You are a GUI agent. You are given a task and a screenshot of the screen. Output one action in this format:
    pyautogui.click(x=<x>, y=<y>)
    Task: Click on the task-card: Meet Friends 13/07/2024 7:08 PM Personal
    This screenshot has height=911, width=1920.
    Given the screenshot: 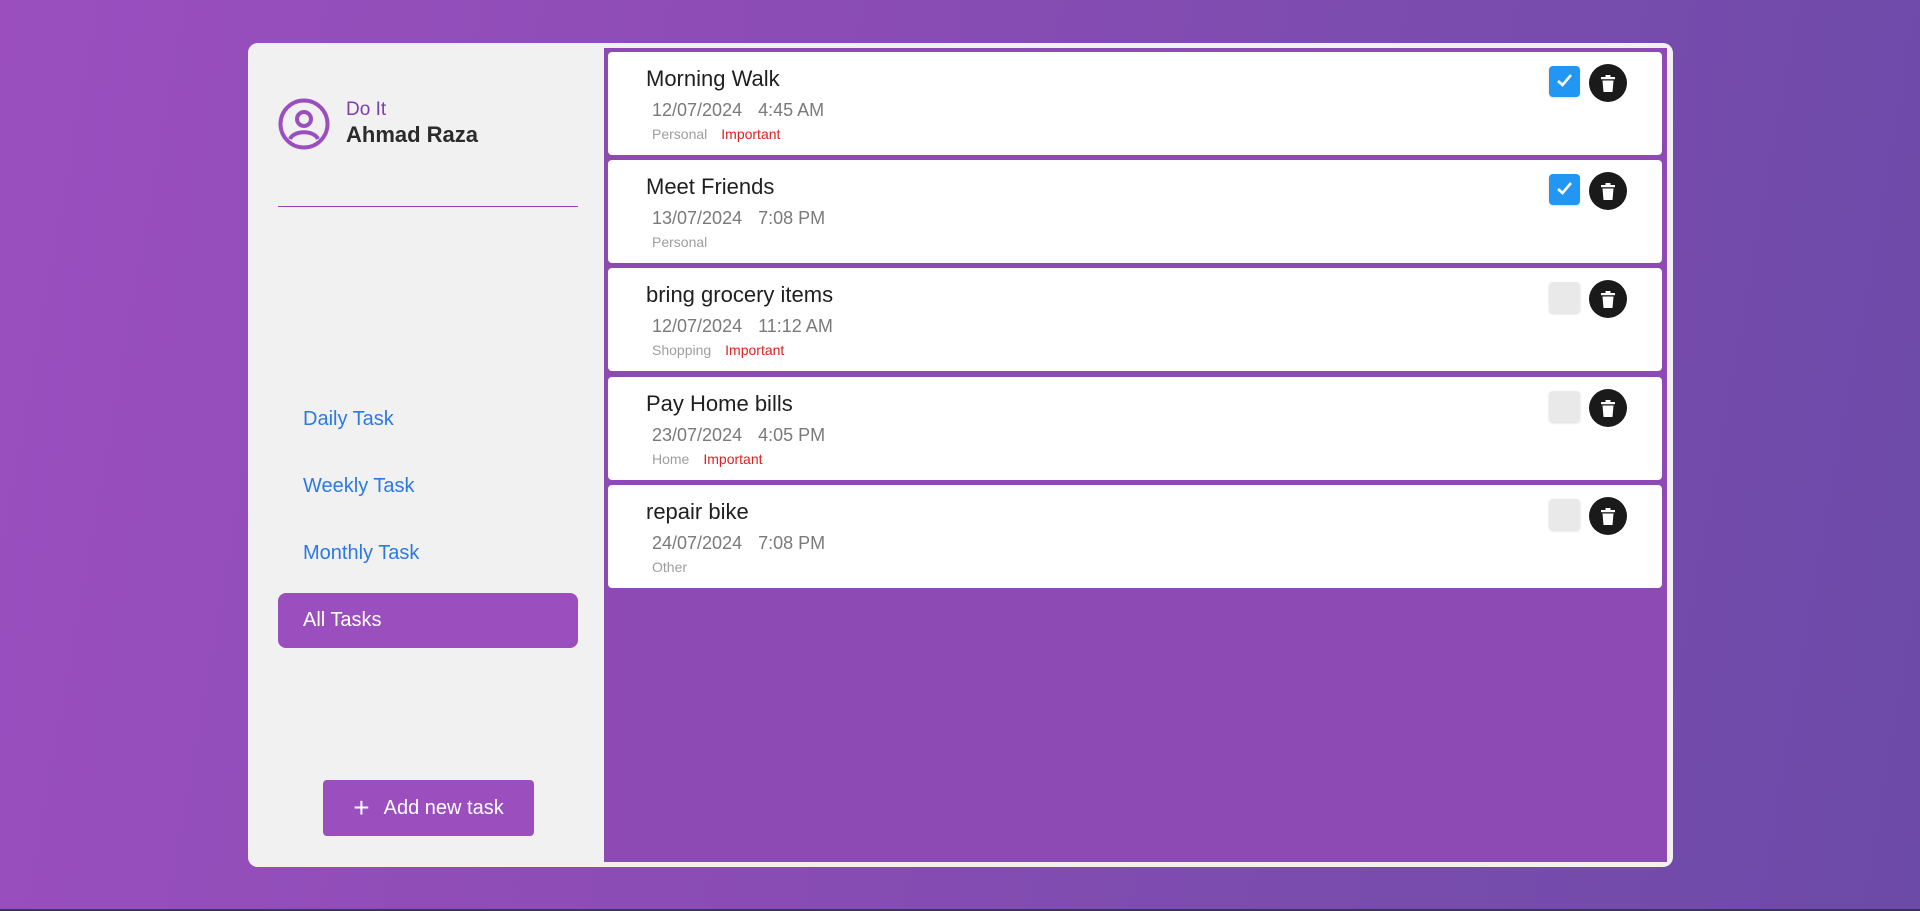 What is the action you would take?
    pyautogui.click(x=1135, y=211)
    